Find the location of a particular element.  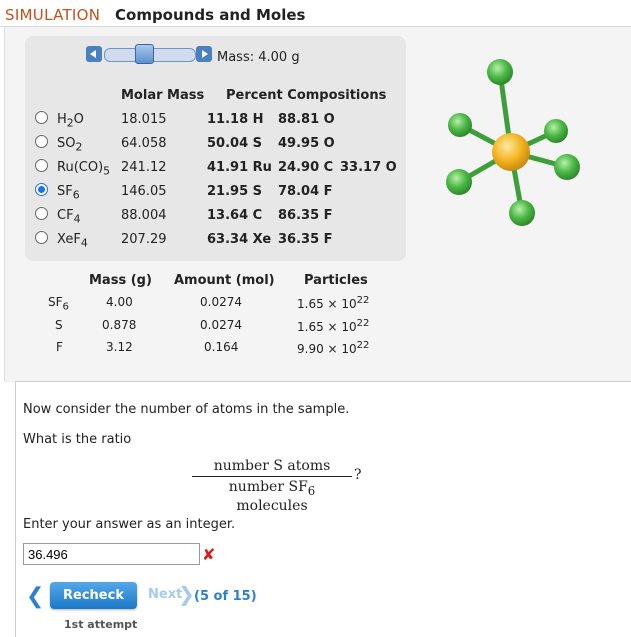

incorrect-x-icon: ✘ is located at coordinates (209, 554).